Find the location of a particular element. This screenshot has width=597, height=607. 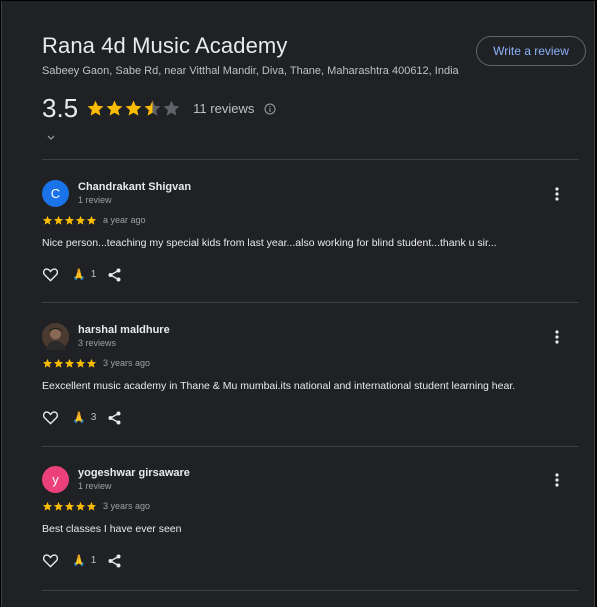

reviewer-name: harshal maldhure is located at coordinates (124, 330).